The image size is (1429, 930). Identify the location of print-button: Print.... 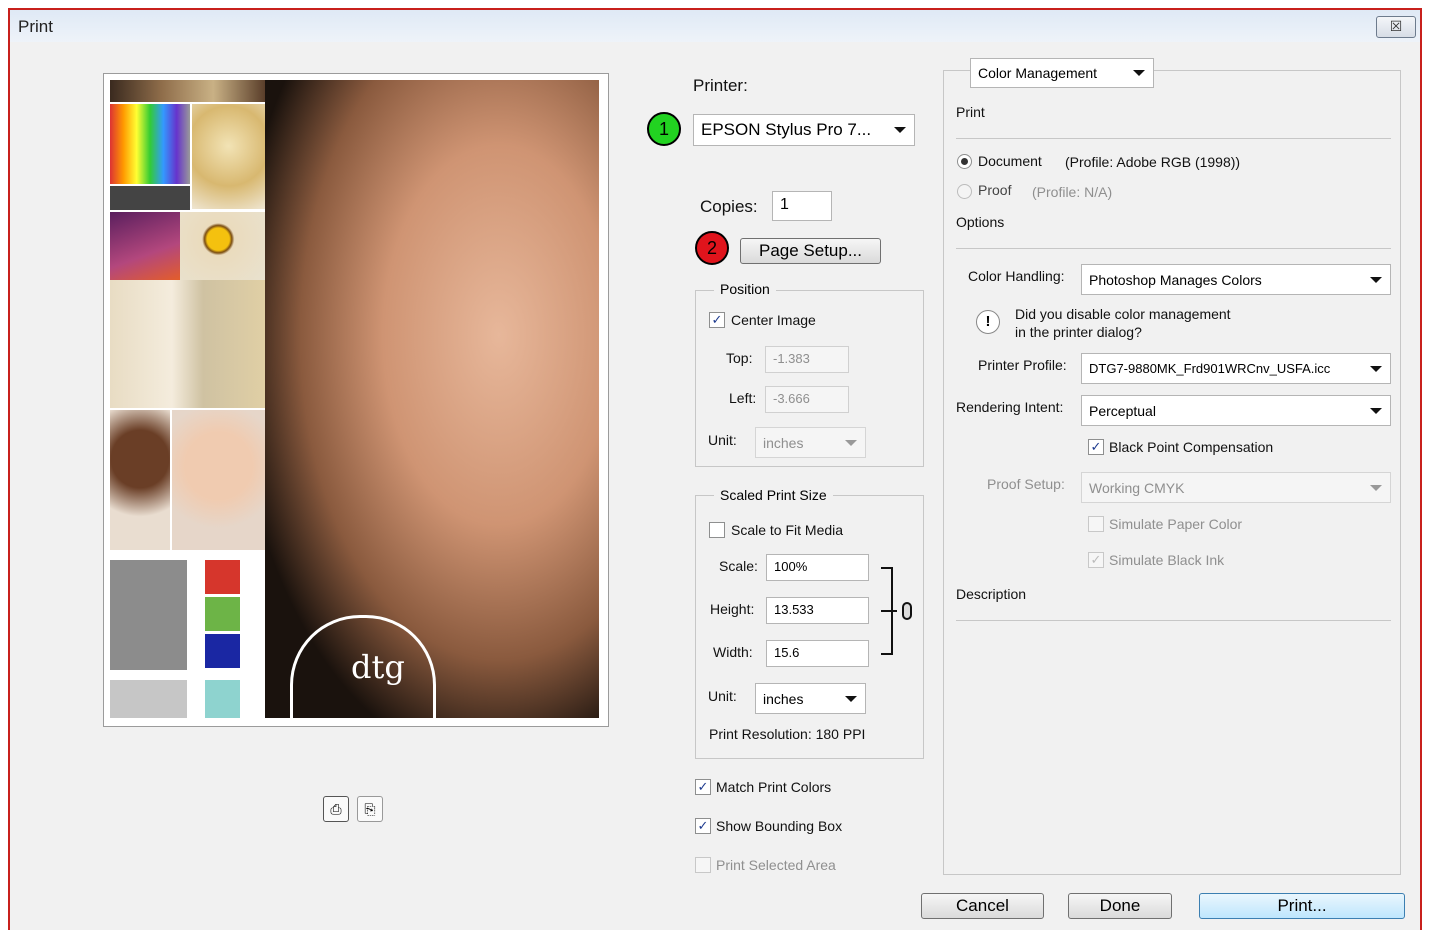
(1302, 906).